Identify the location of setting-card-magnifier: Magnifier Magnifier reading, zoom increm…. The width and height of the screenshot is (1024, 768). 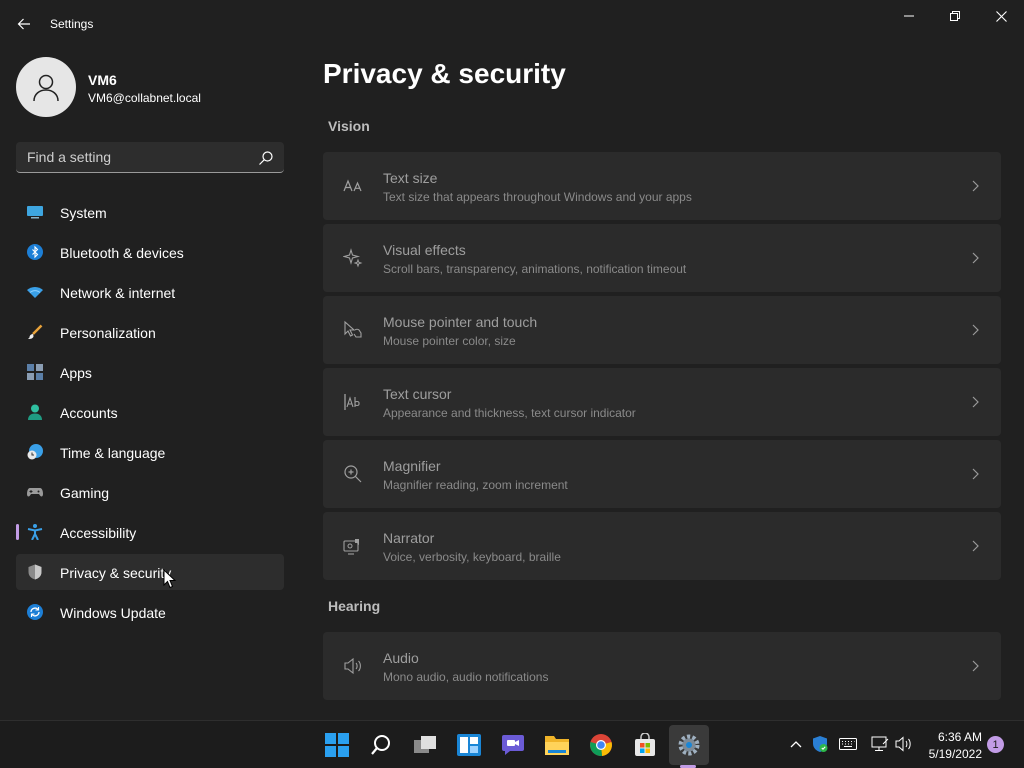
(662, 474).